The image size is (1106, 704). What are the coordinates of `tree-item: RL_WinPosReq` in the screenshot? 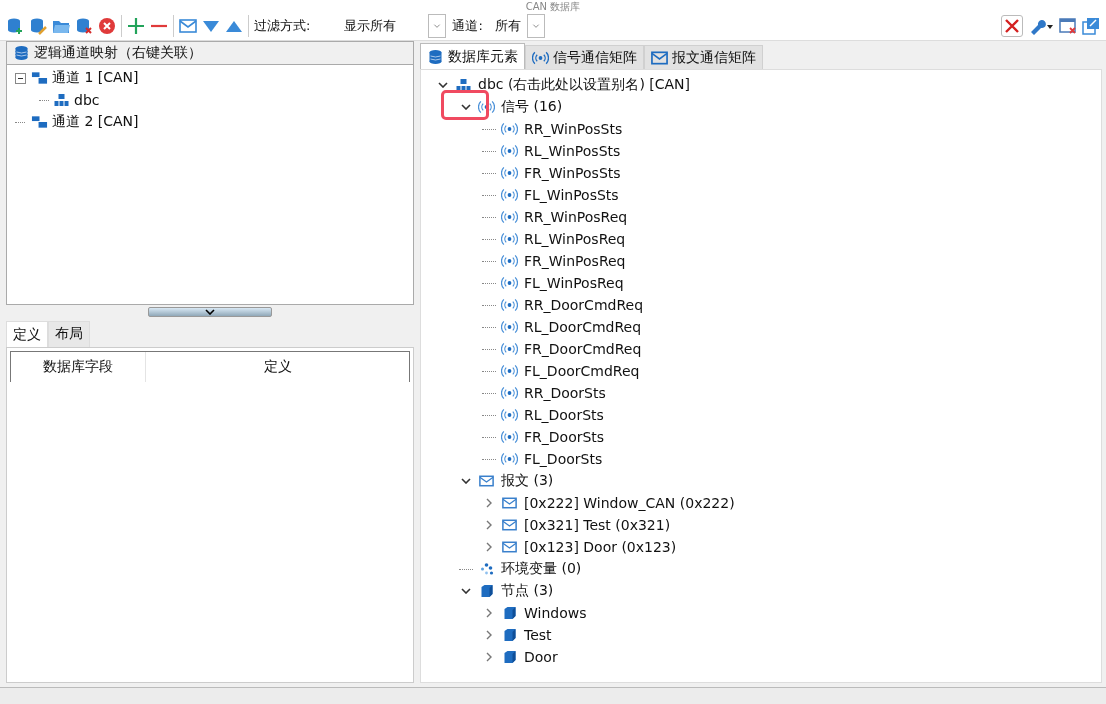 It's located at (575, 239).